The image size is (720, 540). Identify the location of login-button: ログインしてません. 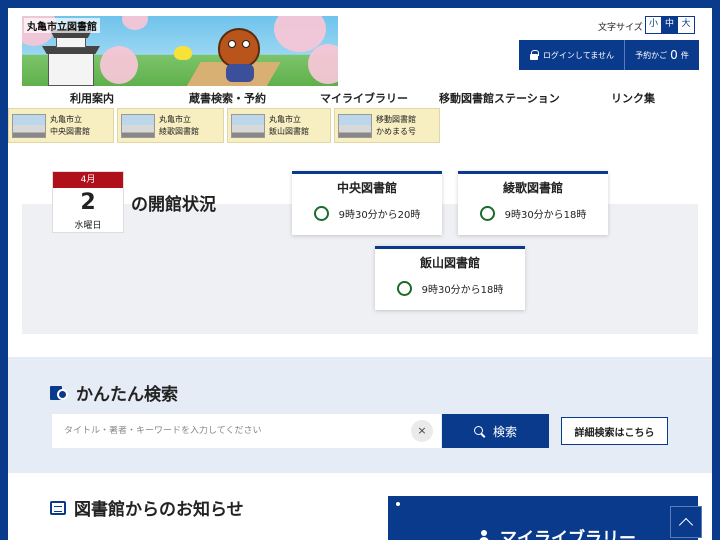
(572, 55).